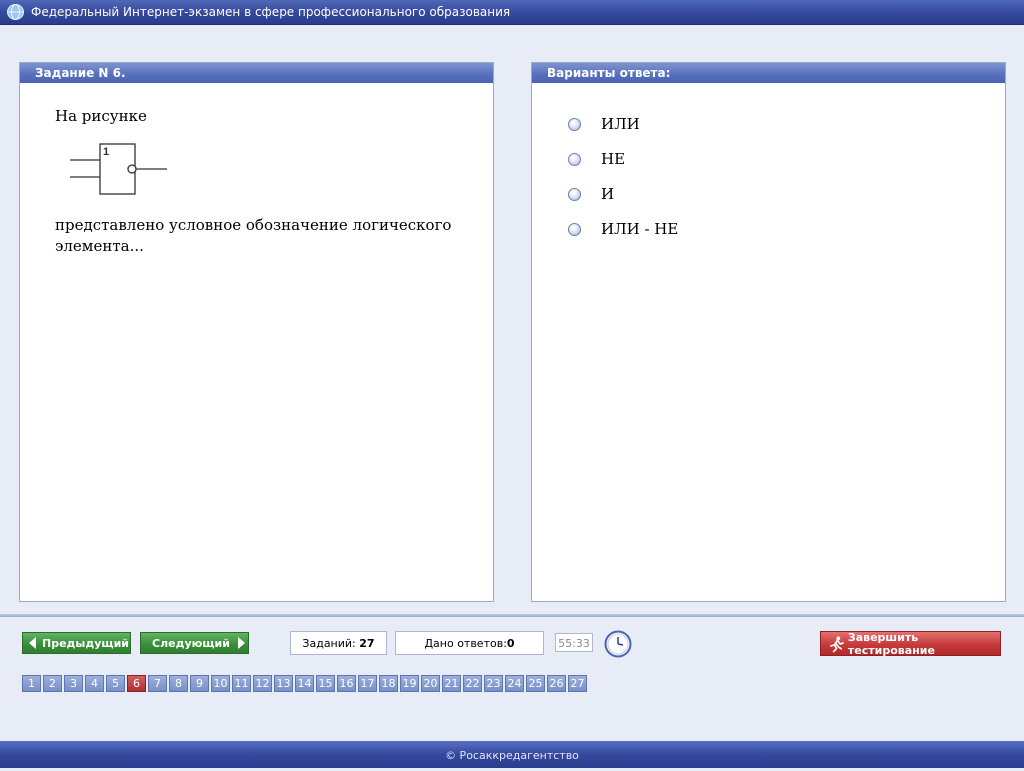 This screenshot has height=771, width=1024. I want to click on next-button: Следующий, so click(194, 643).